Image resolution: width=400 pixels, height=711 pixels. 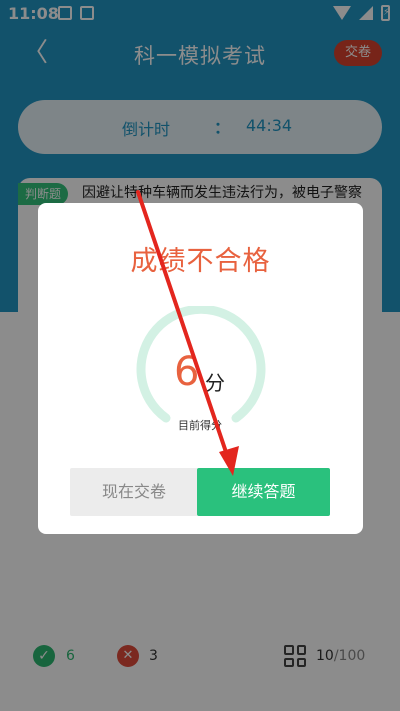 What do you see at coordinates (263, 492) in the screenshot?
I see `continue-answering-button: 继续答题` at bounding box center [263, 492].